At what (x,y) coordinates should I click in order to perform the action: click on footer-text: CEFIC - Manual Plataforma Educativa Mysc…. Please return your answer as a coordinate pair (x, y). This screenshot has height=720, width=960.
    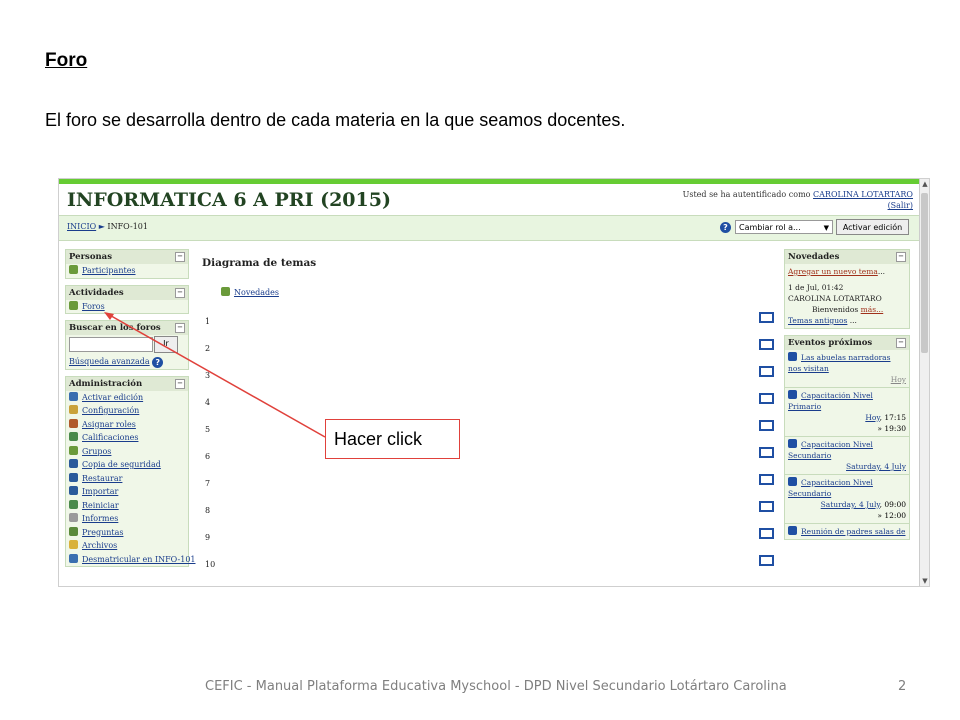
    Looking at the image, I should click on (496, 686).